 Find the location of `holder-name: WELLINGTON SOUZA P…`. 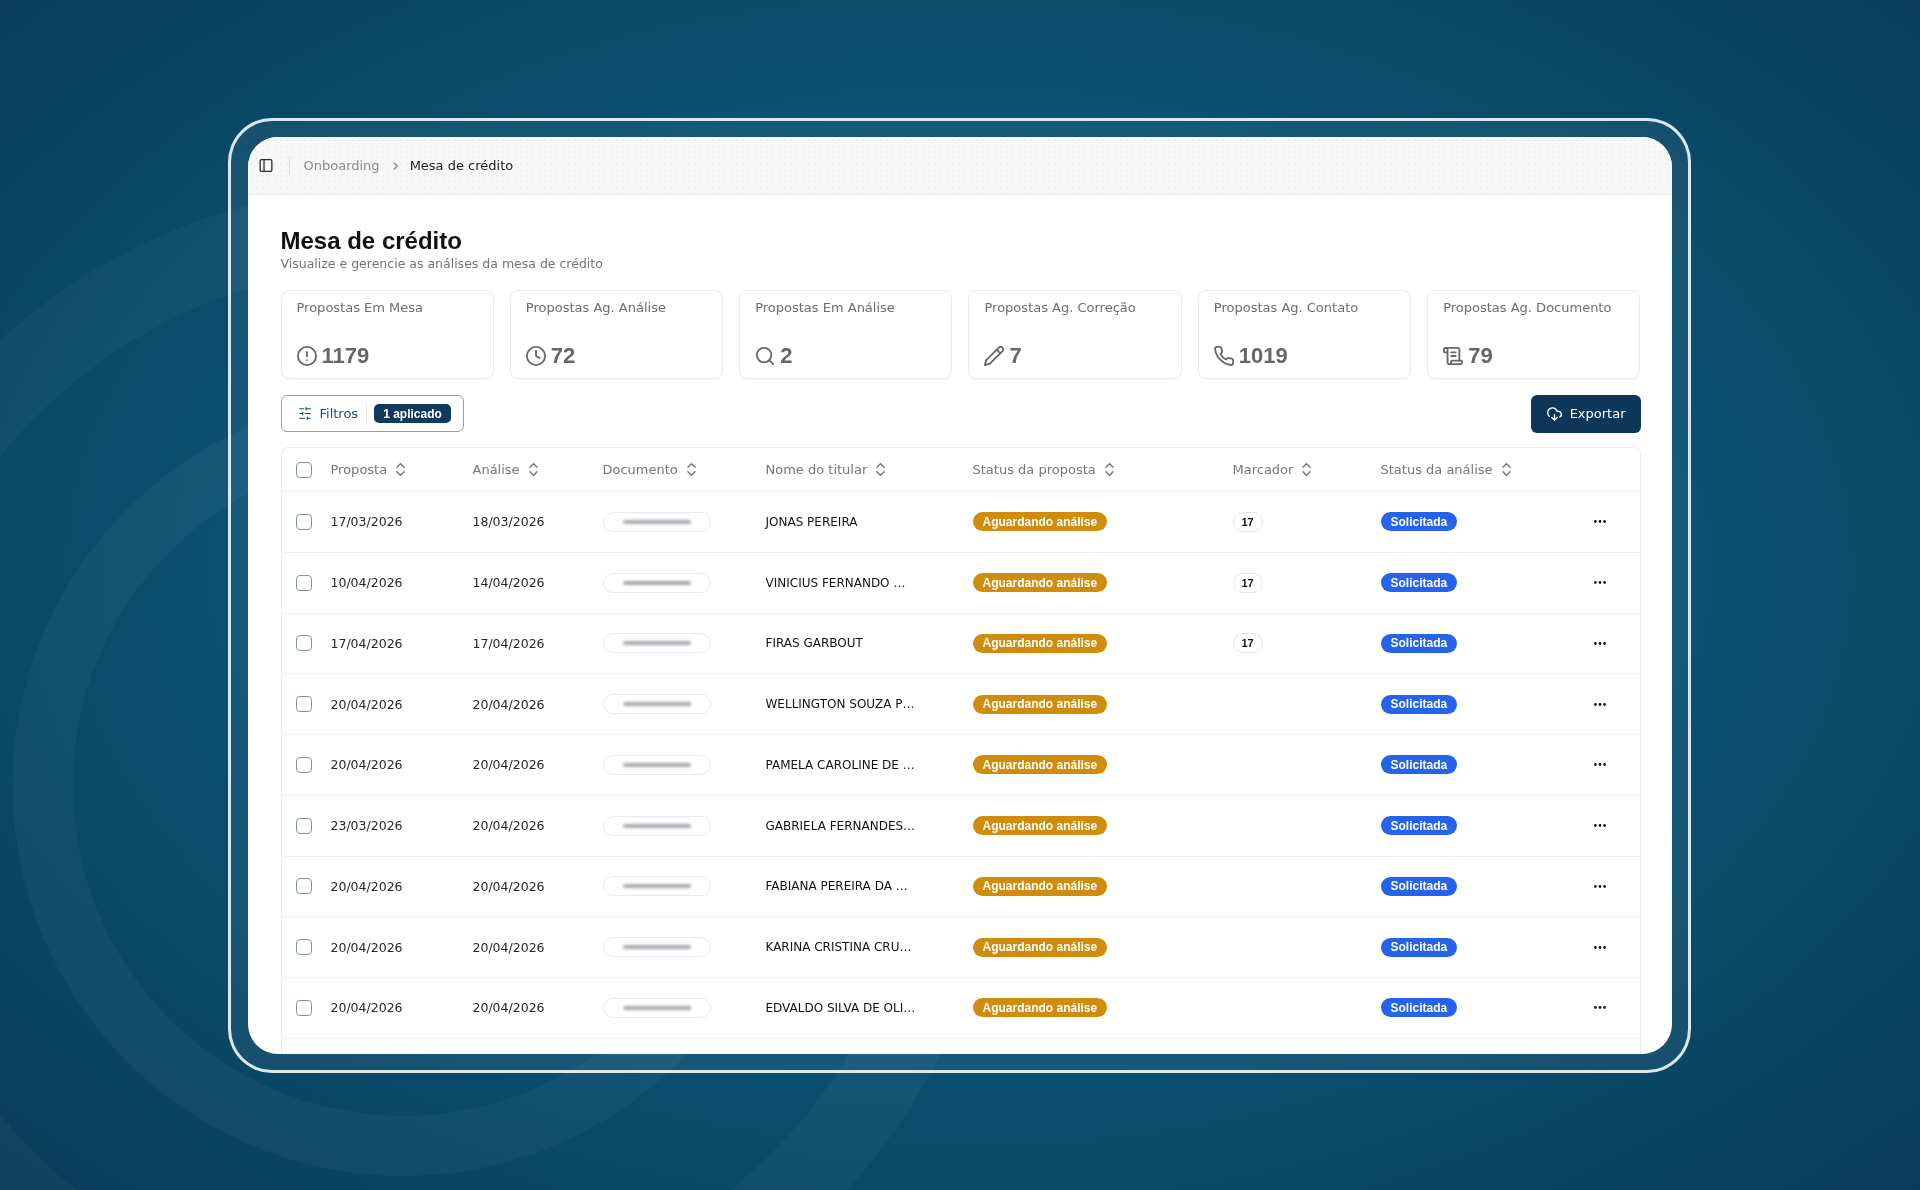

holder-name: WELLINGTON SOUZA P… is located at coordinates (840, 704).